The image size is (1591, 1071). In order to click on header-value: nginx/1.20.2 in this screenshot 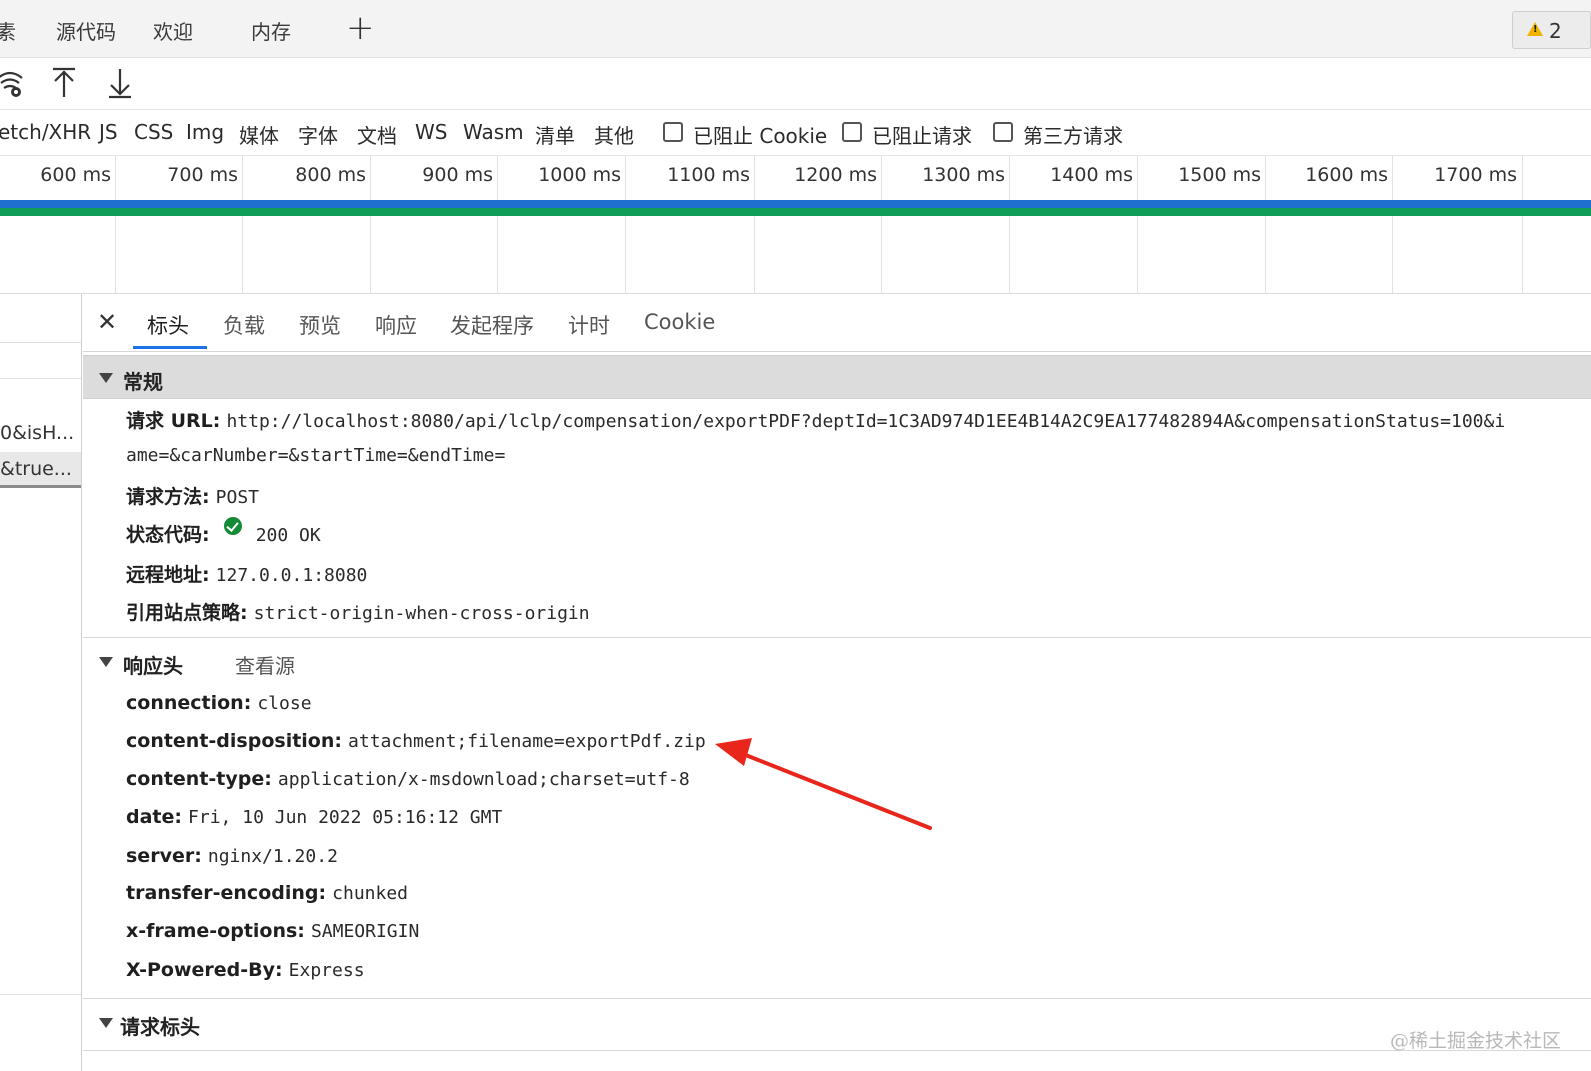, I will do `click(272, 856)`.